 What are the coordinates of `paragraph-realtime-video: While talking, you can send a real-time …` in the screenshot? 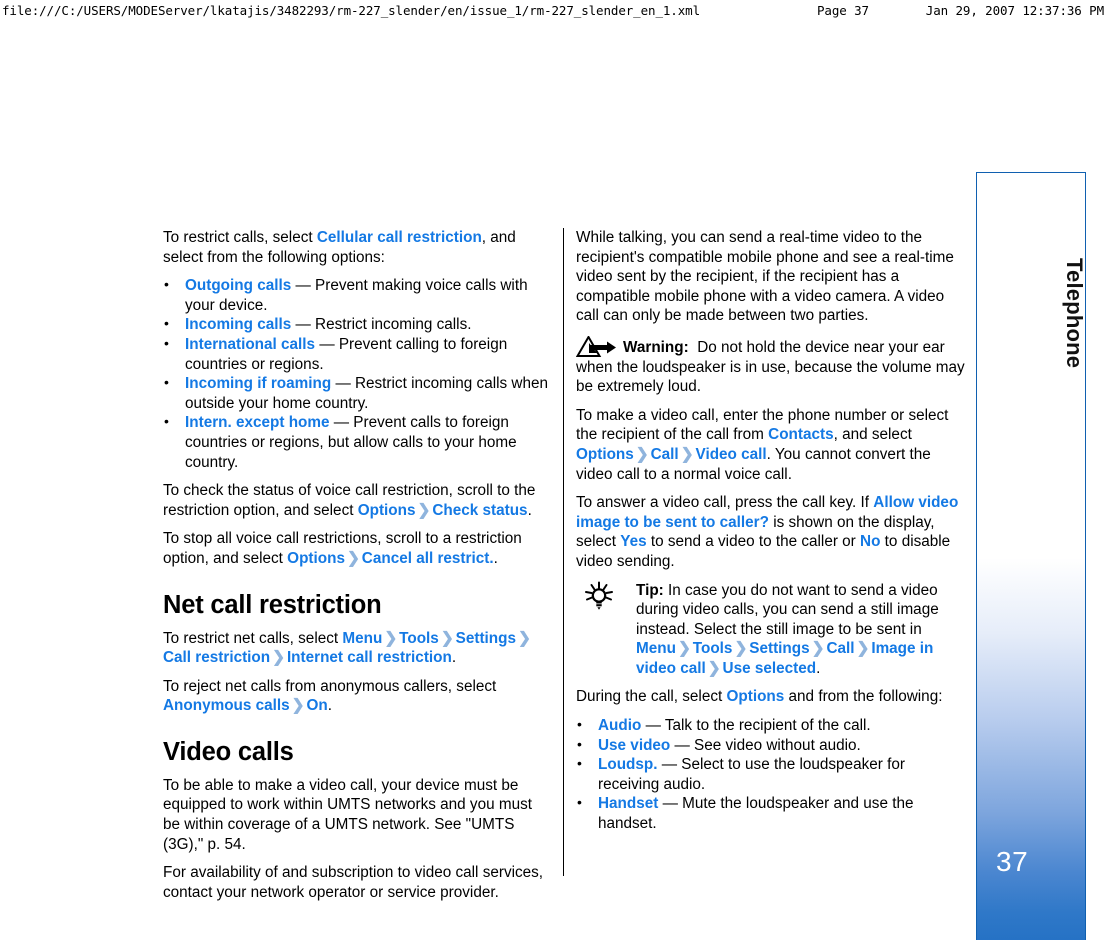 It's located at (765, 277).